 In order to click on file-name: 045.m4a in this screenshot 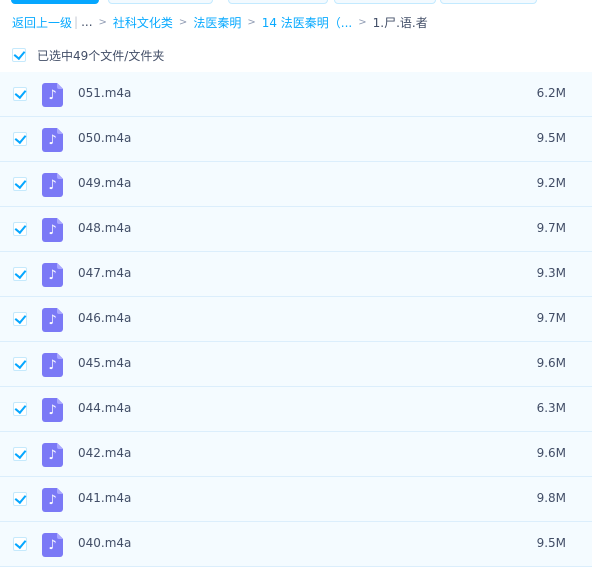, I will do `click(104, 363)`.